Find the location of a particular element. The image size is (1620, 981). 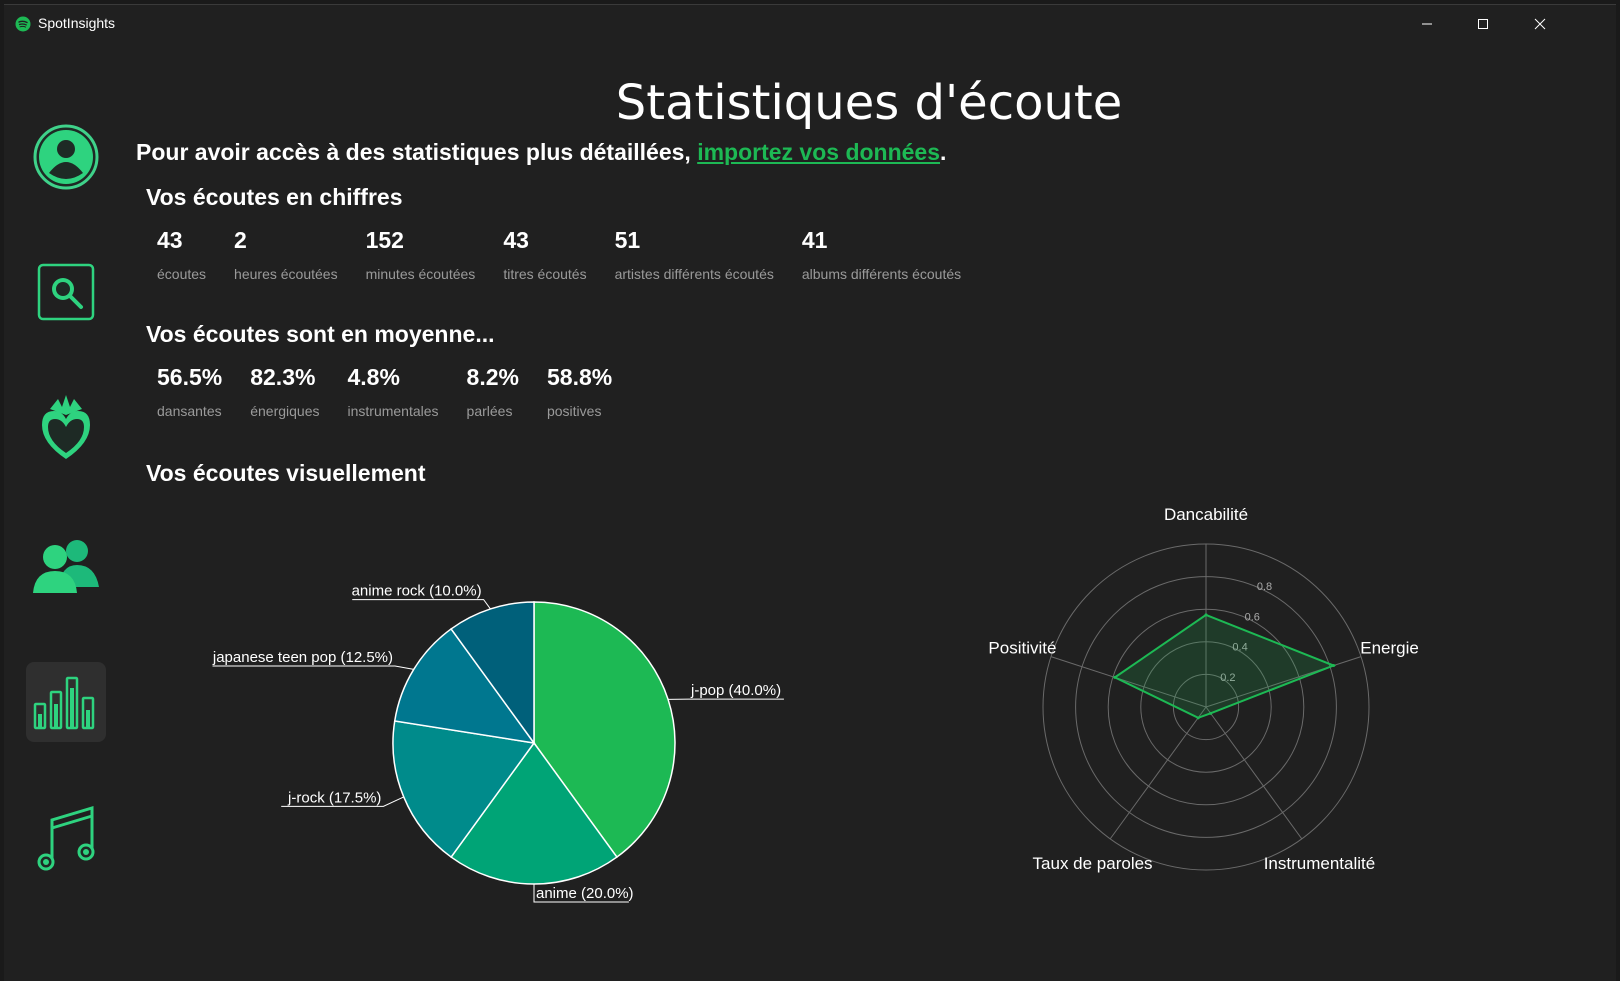

pie-slice-label: anime rock (10.0%) is located at coordinates (417, 591).